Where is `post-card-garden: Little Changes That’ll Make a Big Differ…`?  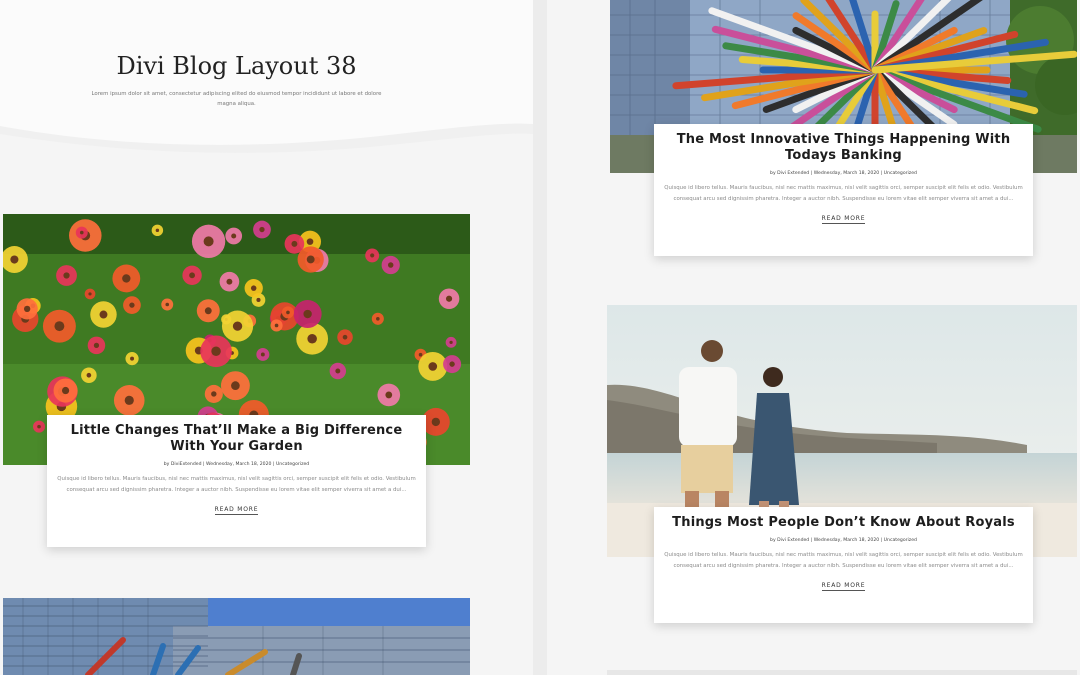 post-card-garden: Little Changes That’ll Make a Big Differ… is located at coordinates (236, 481).